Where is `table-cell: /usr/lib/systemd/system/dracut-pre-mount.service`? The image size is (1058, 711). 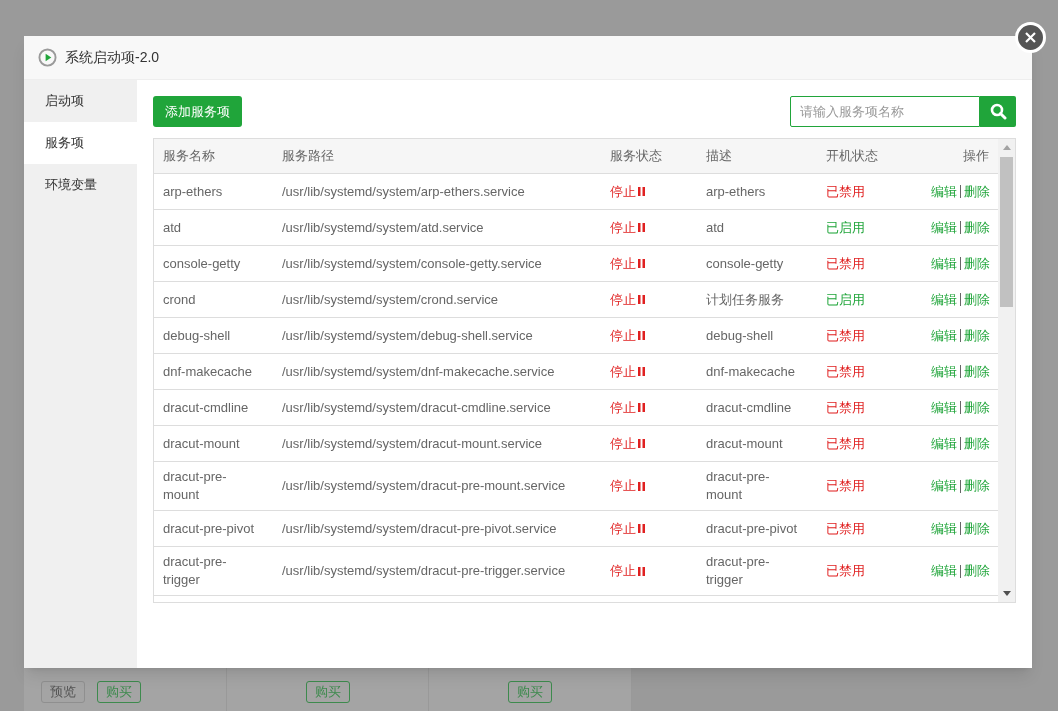
table-cell: /usr/lib/systemd/system/dracut-pre-mount.service is located at coordinates (424, 485).